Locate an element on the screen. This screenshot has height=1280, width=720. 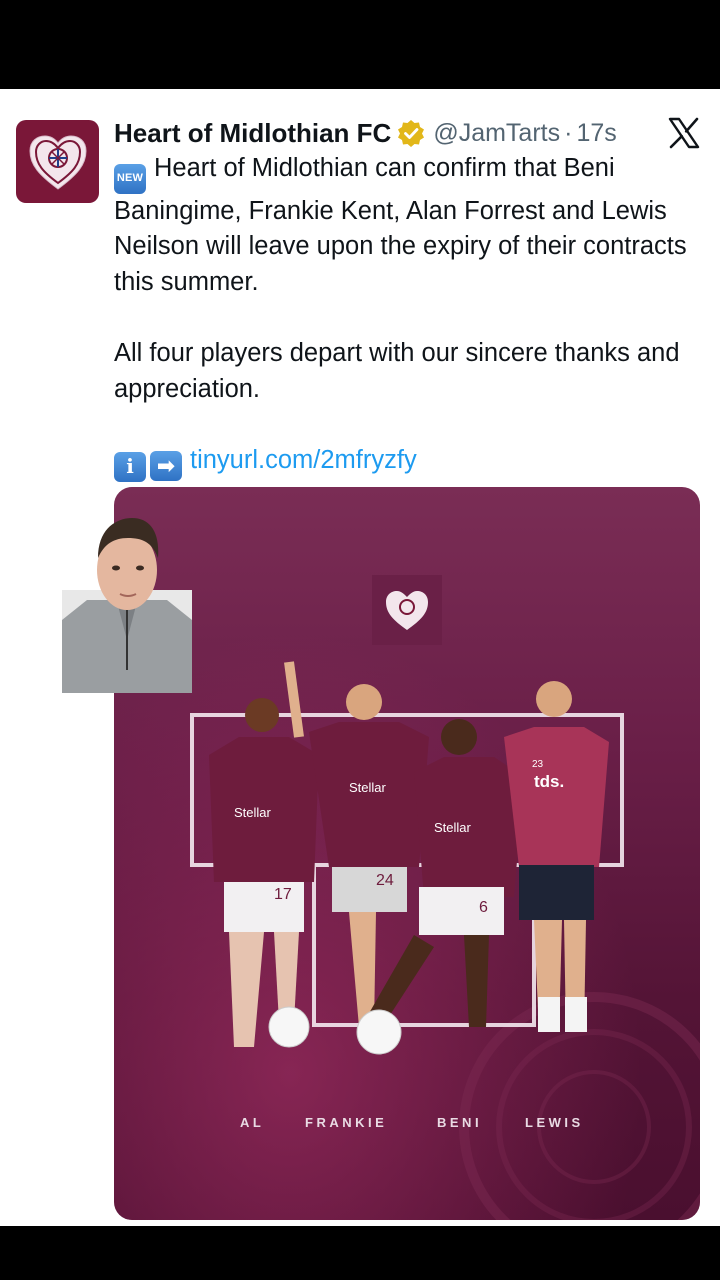
svg-text: 24 is located at coordinates (385, 880).